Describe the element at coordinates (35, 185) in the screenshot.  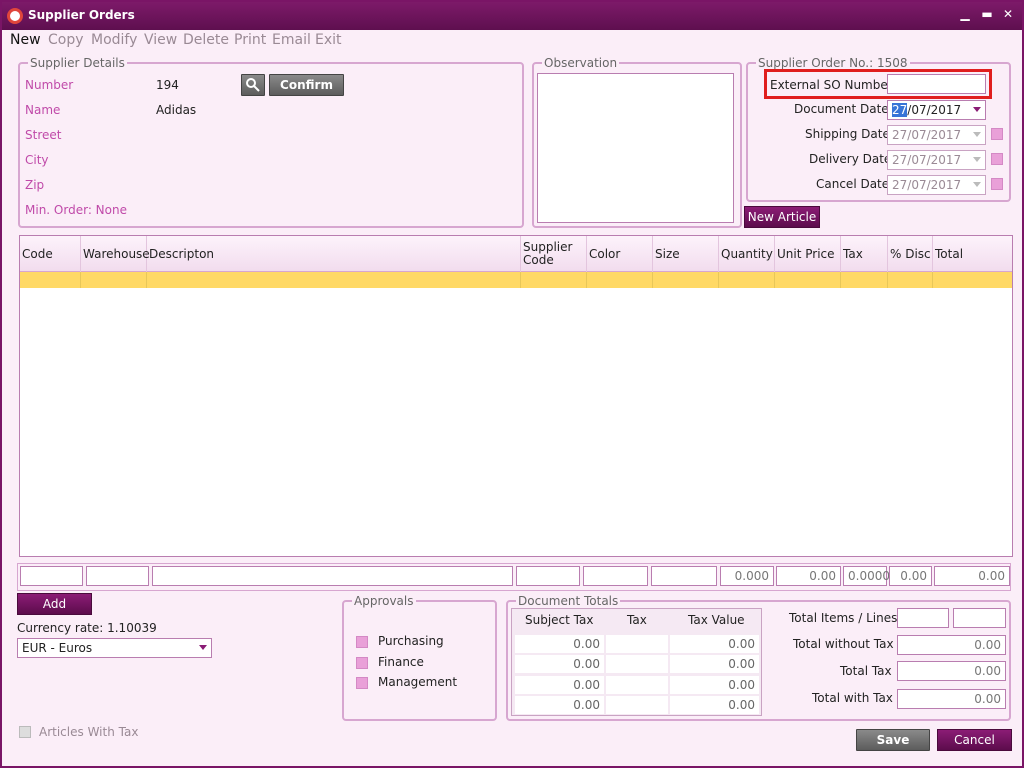
I see `zip-label: Zip` at that location.